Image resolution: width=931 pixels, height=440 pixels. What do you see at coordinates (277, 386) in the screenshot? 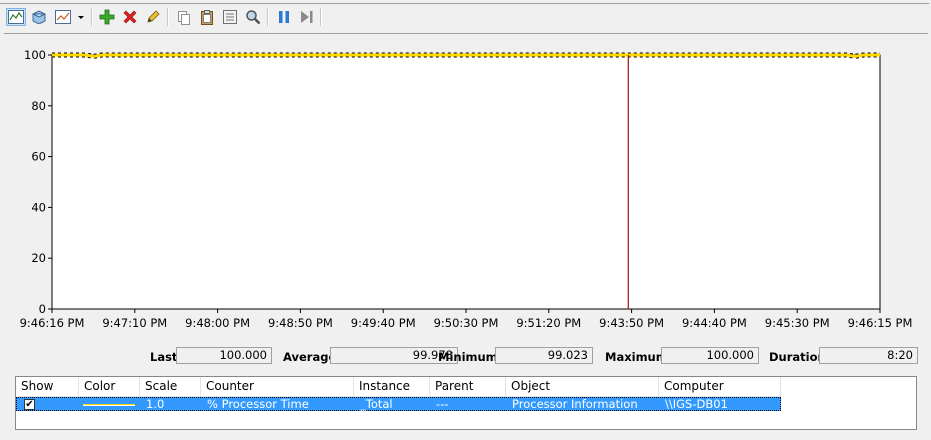
I see `column-header-counter: Counter` at bounding box center [277, 386].